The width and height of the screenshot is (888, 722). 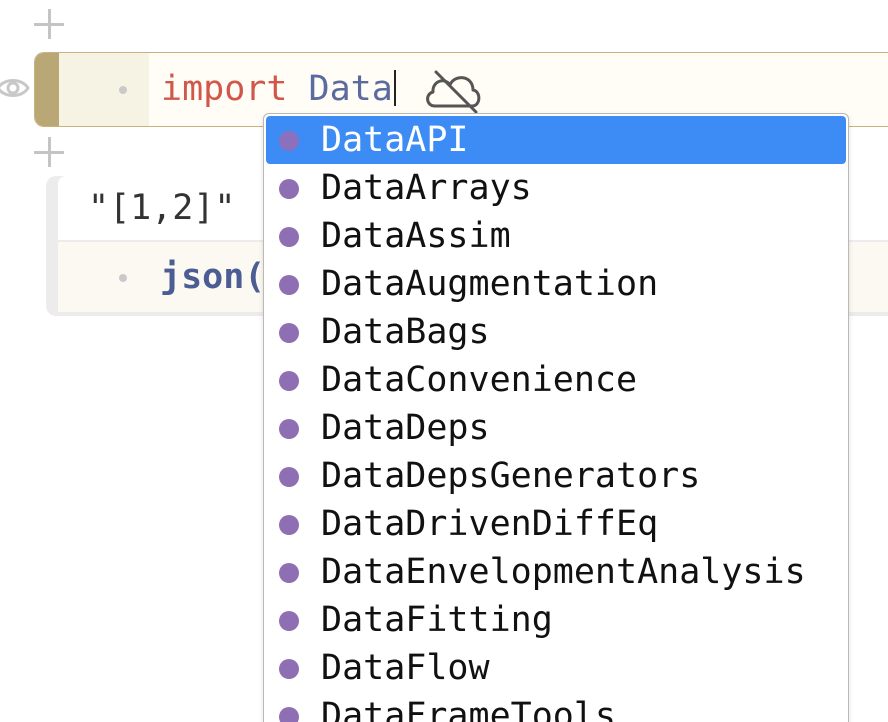 I want to click on autocomplete-item: DataConvenience, so click(x=556, y=380).